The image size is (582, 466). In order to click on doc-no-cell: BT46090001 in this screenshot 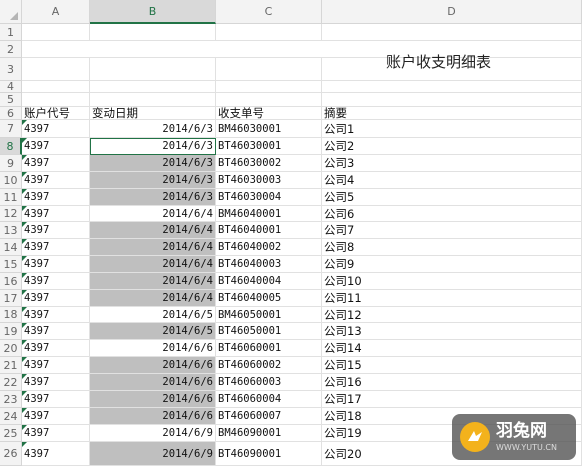, I will do `click(269, 454)`.